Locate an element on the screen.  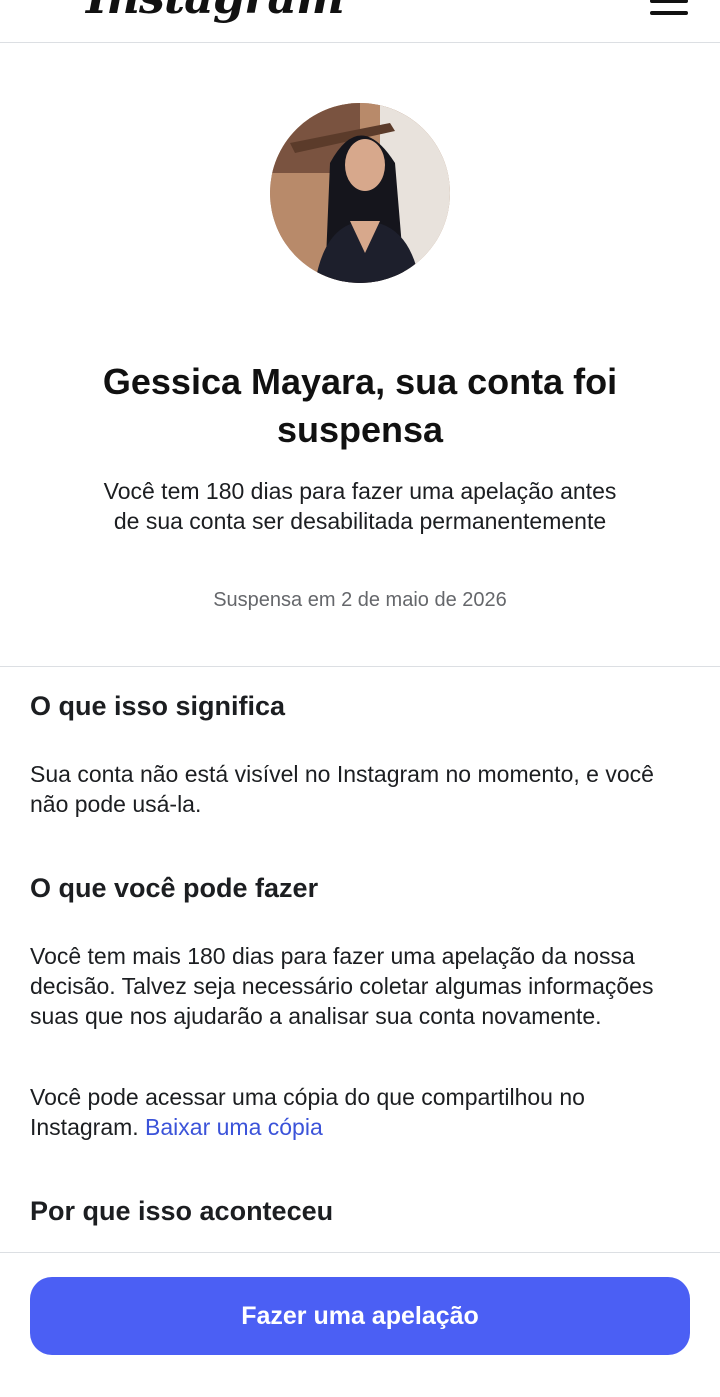
avatar is located at coordinates (360, 193).